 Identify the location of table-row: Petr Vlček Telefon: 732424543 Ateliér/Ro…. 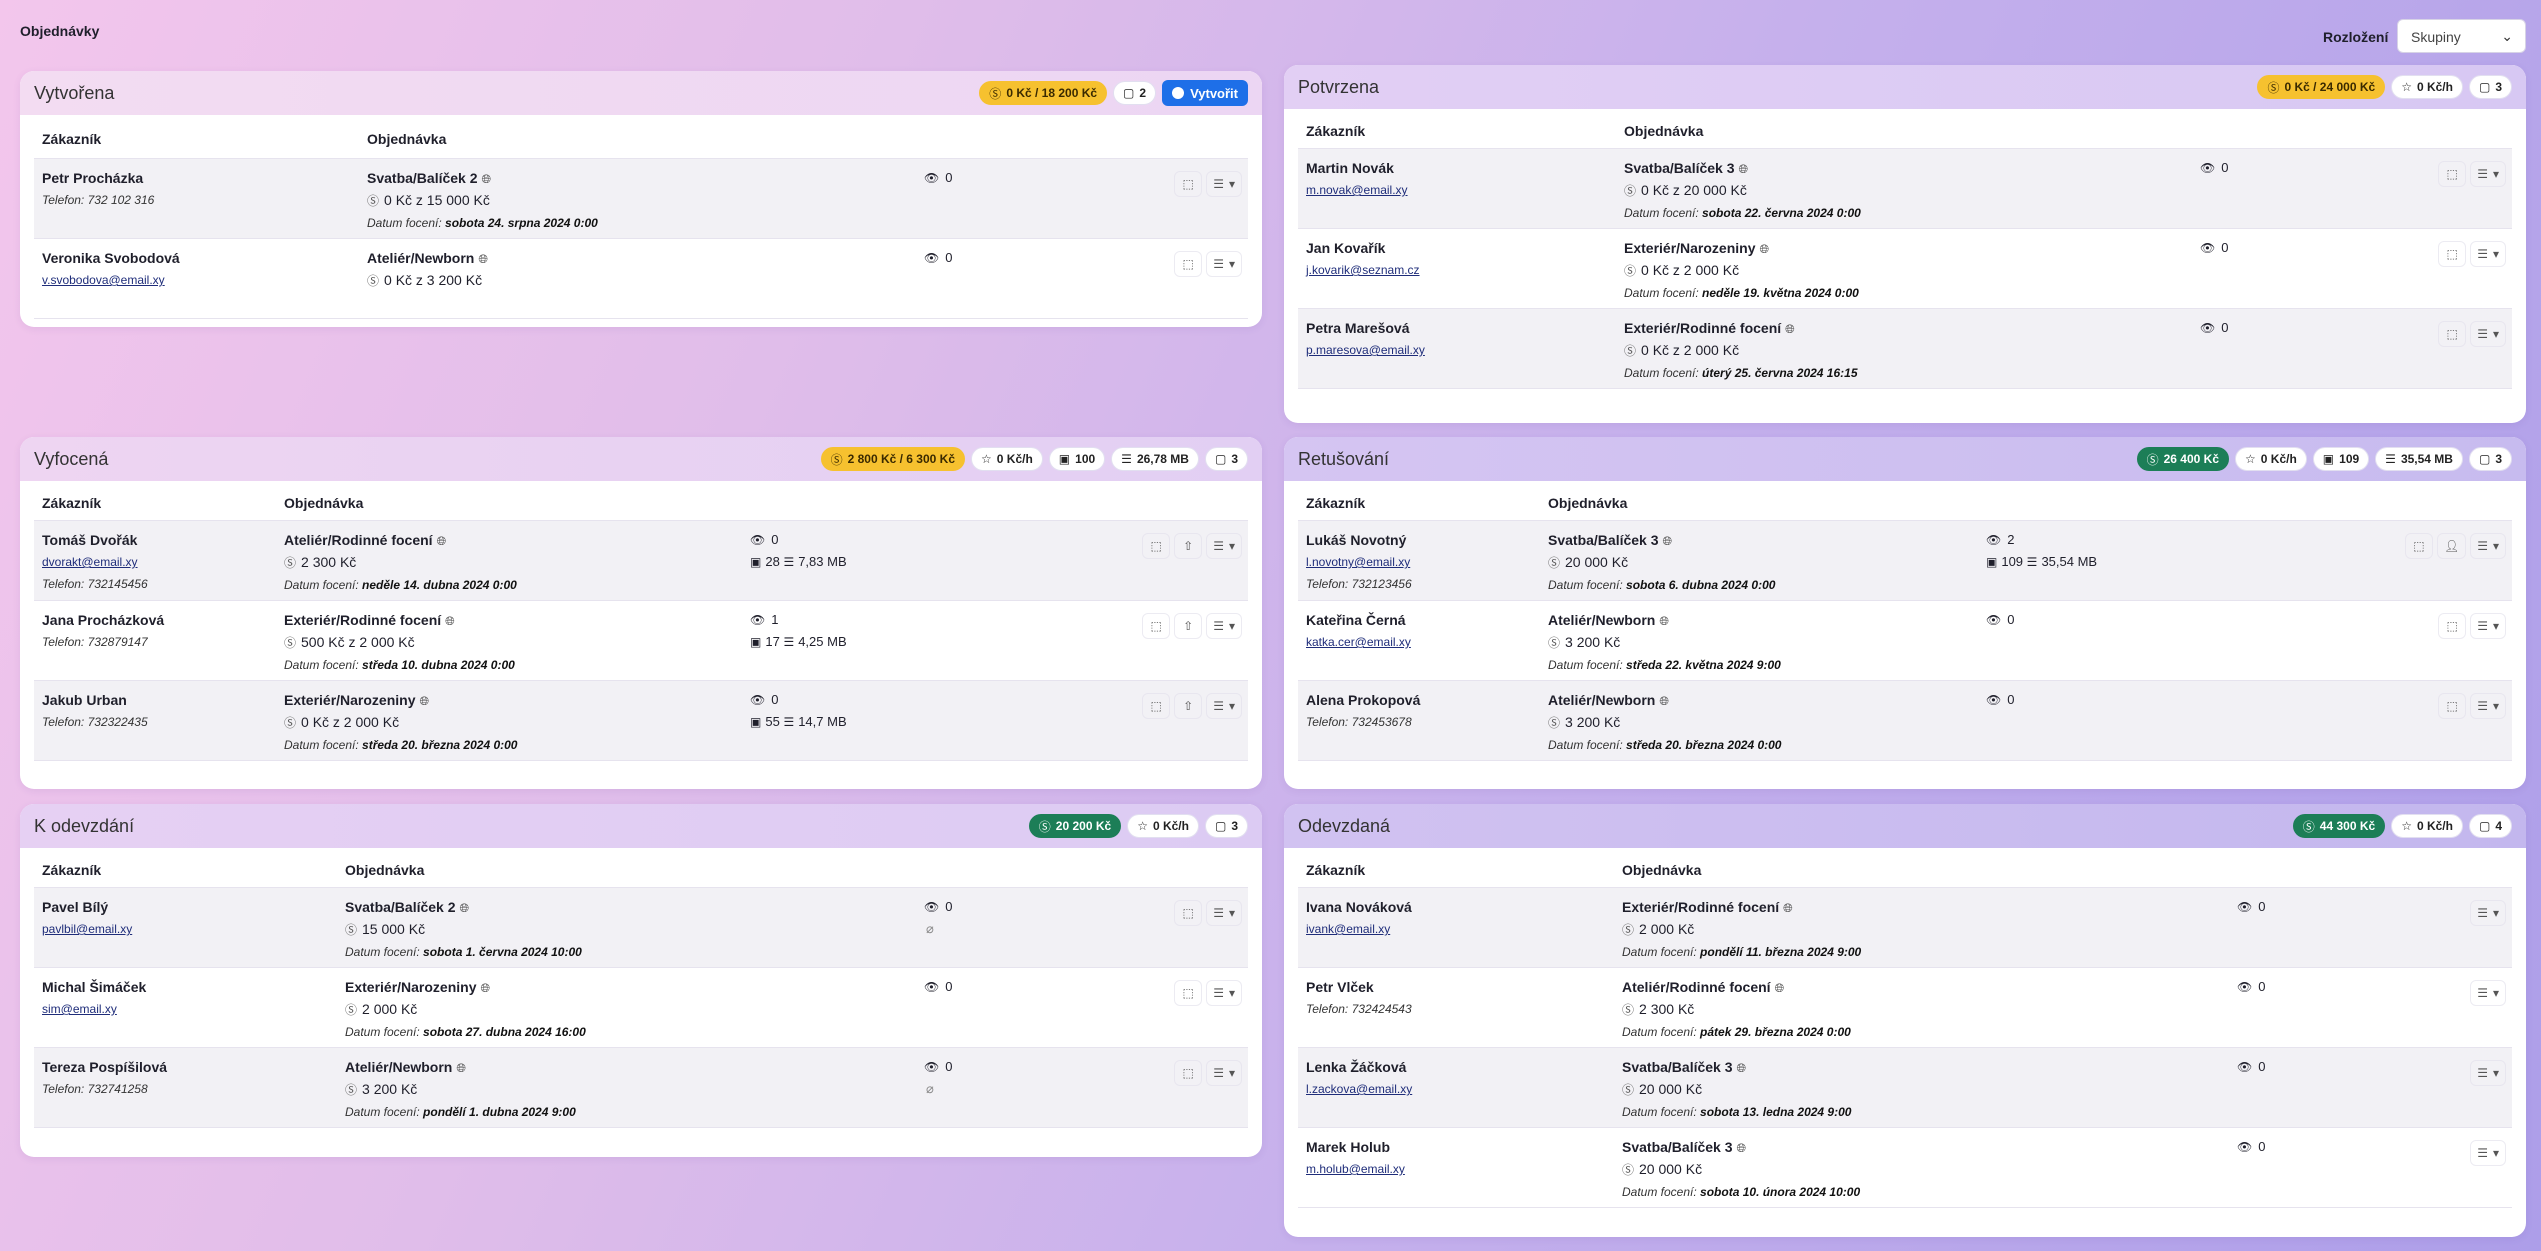
(1905, 1008).